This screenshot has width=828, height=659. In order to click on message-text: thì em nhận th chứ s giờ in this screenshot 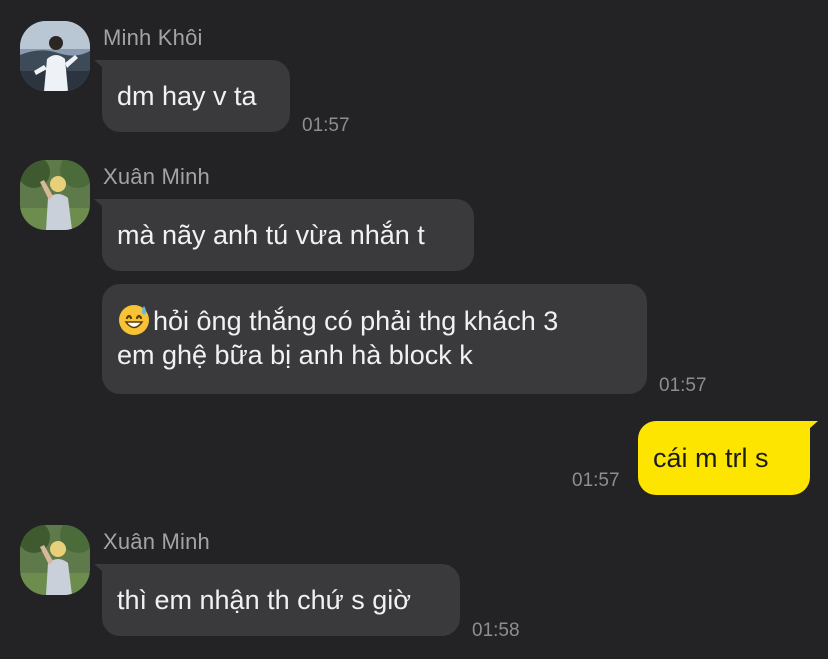, I will do `click(264, 600)`.